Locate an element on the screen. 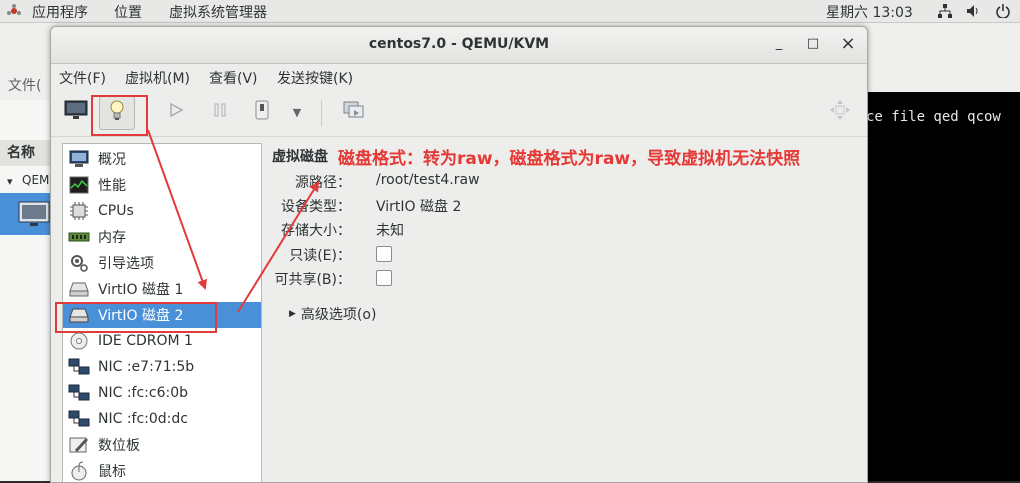  annotation-arrows is located at coordinates (233, 221).